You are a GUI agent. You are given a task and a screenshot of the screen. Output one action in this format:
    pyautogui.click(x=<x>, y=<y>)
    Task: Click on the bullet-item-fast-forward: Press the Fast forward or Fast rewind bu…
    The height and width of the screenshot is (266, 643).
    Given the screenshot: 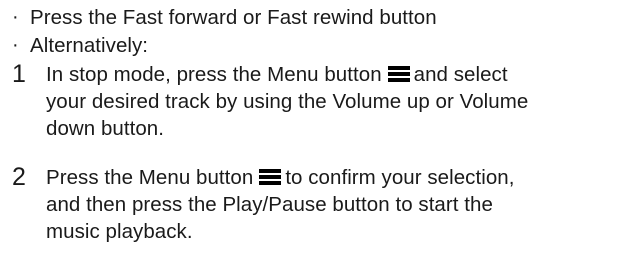 What is the action you would take?
    pyautogui.click(x=233, y=17)
    